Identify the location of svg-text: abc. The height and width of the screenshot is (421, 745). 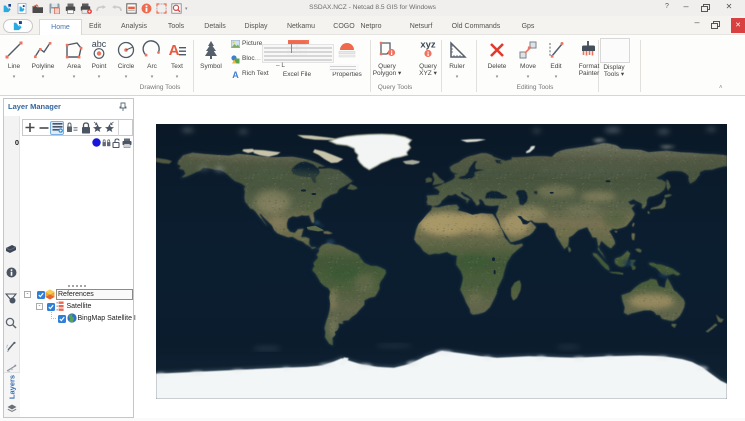
(99, 44).